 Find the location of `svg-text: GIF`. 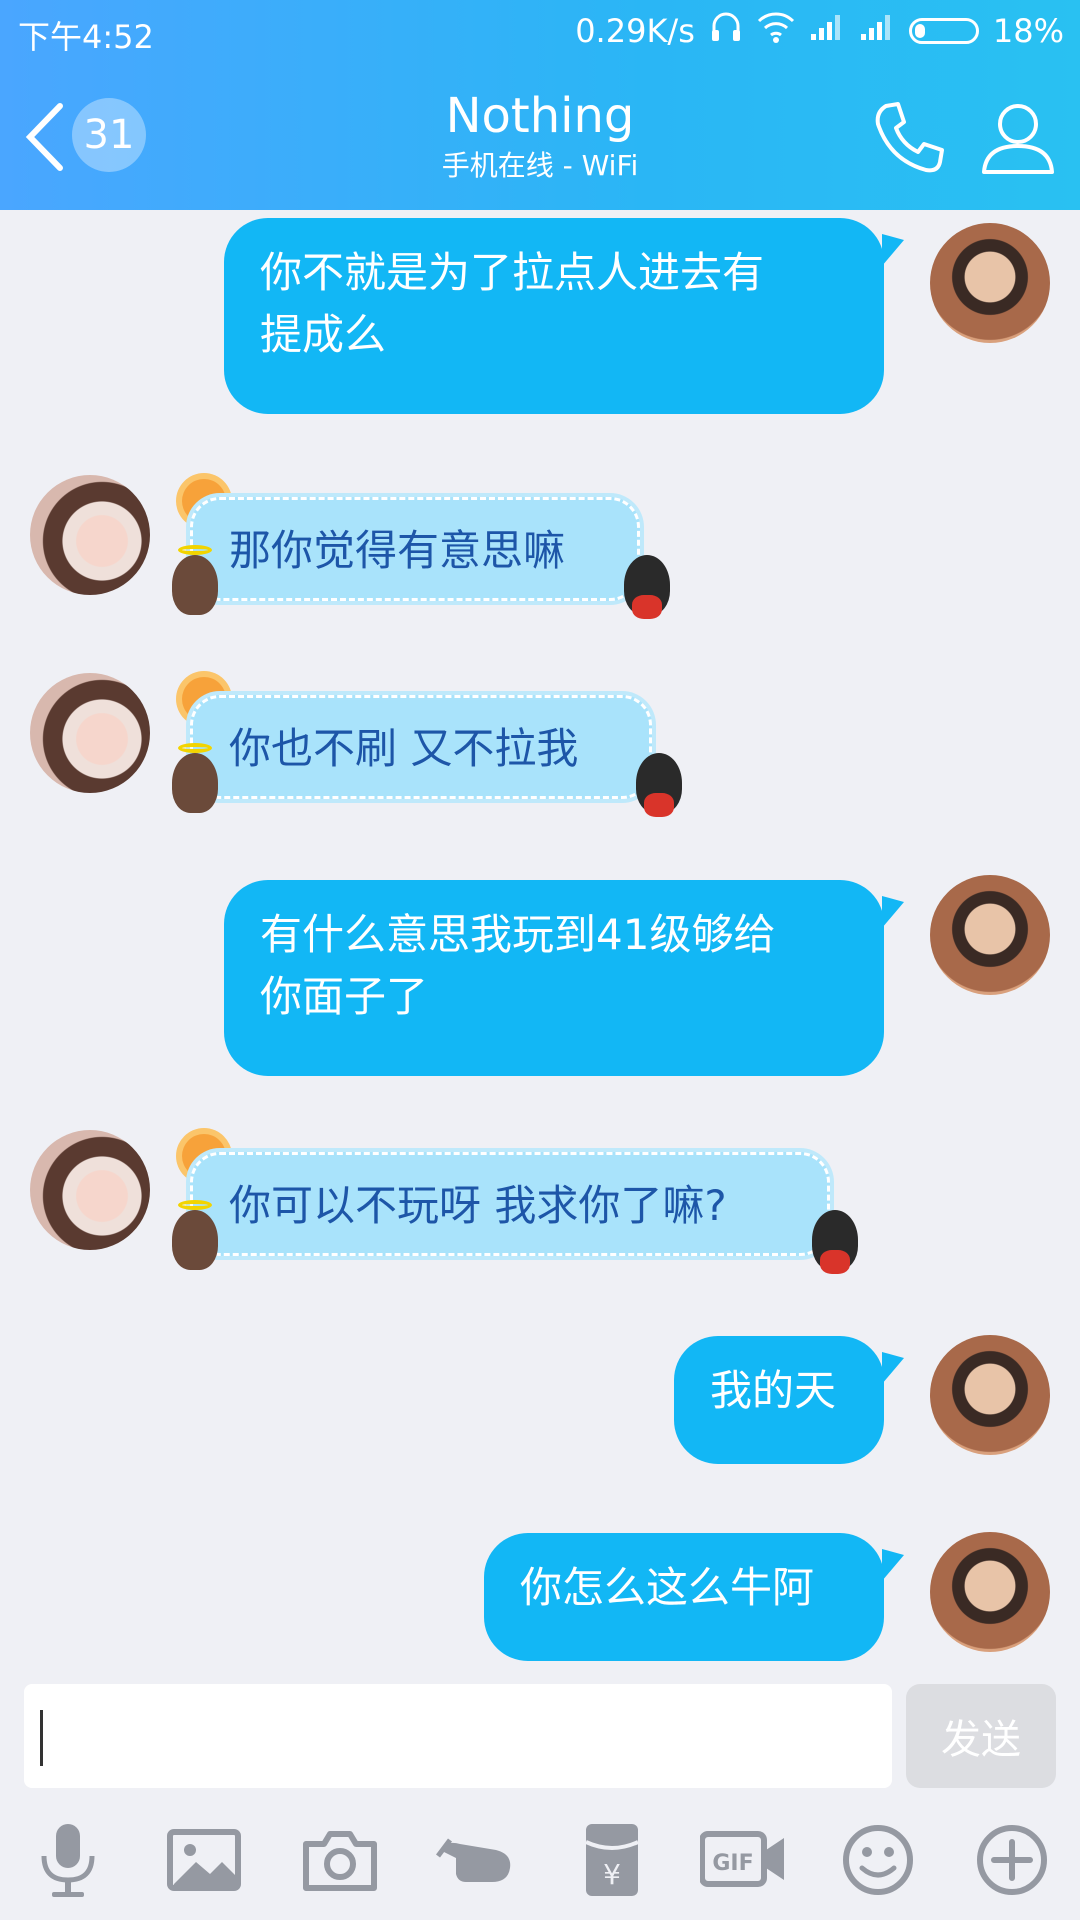

svg-text: GIF is located at coordinates (732, 1863).